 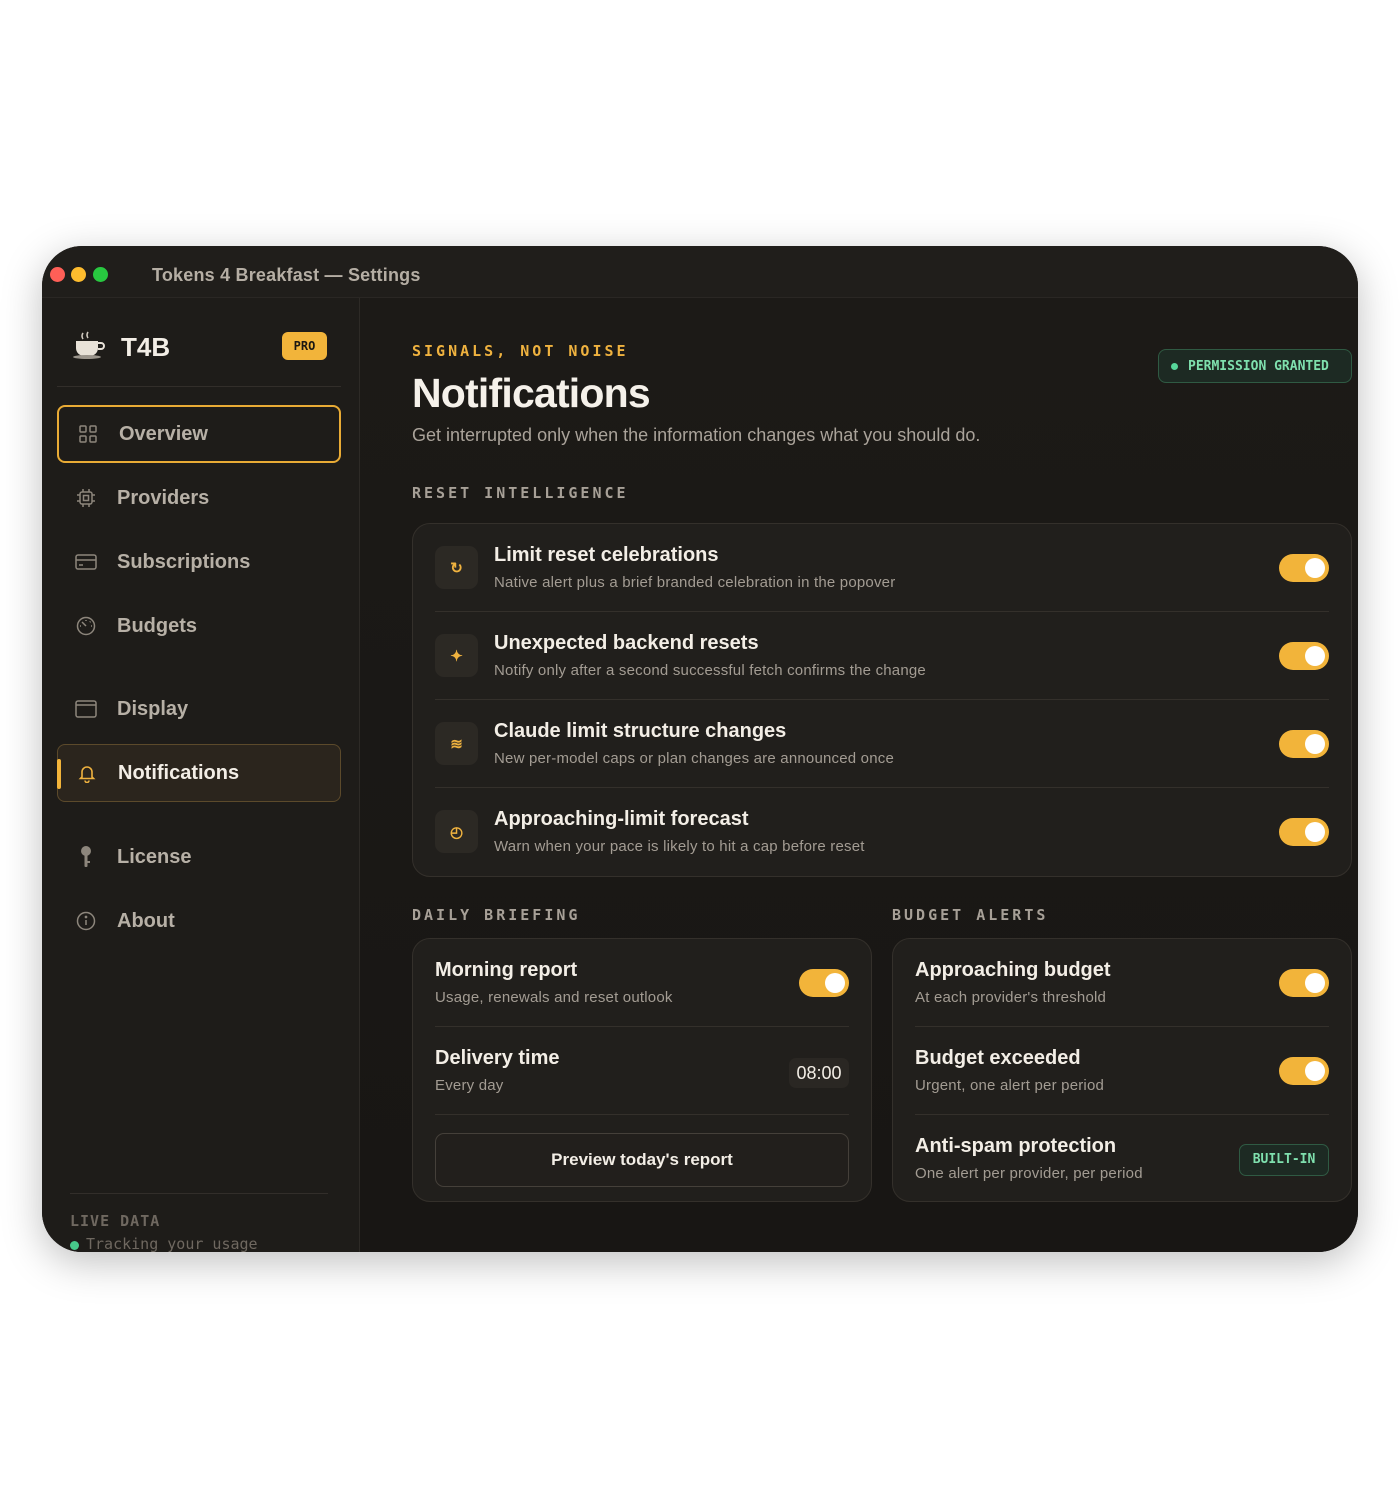 What do you see at coordinates (146, 920) in the screenshot?
I see `sidebar-item-label: About` at bounding box center [146, 920].